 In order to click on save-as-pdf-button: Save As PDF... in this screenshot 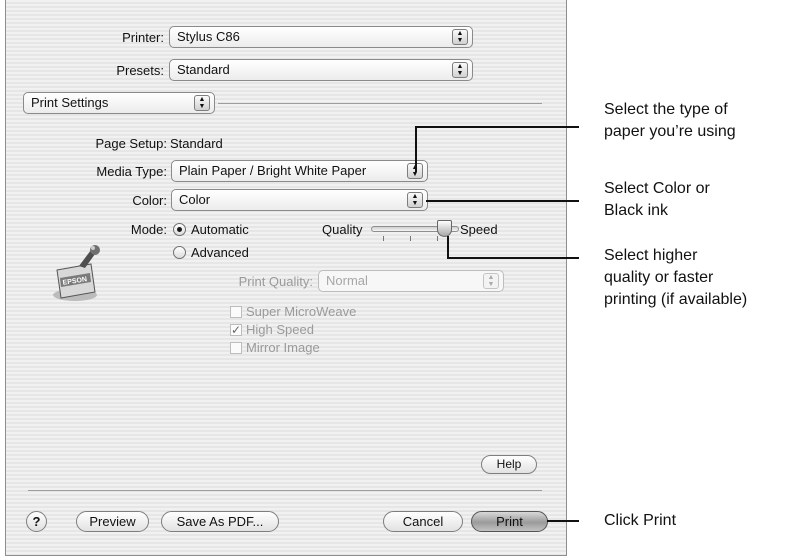, I will do `click(220, 521)`.